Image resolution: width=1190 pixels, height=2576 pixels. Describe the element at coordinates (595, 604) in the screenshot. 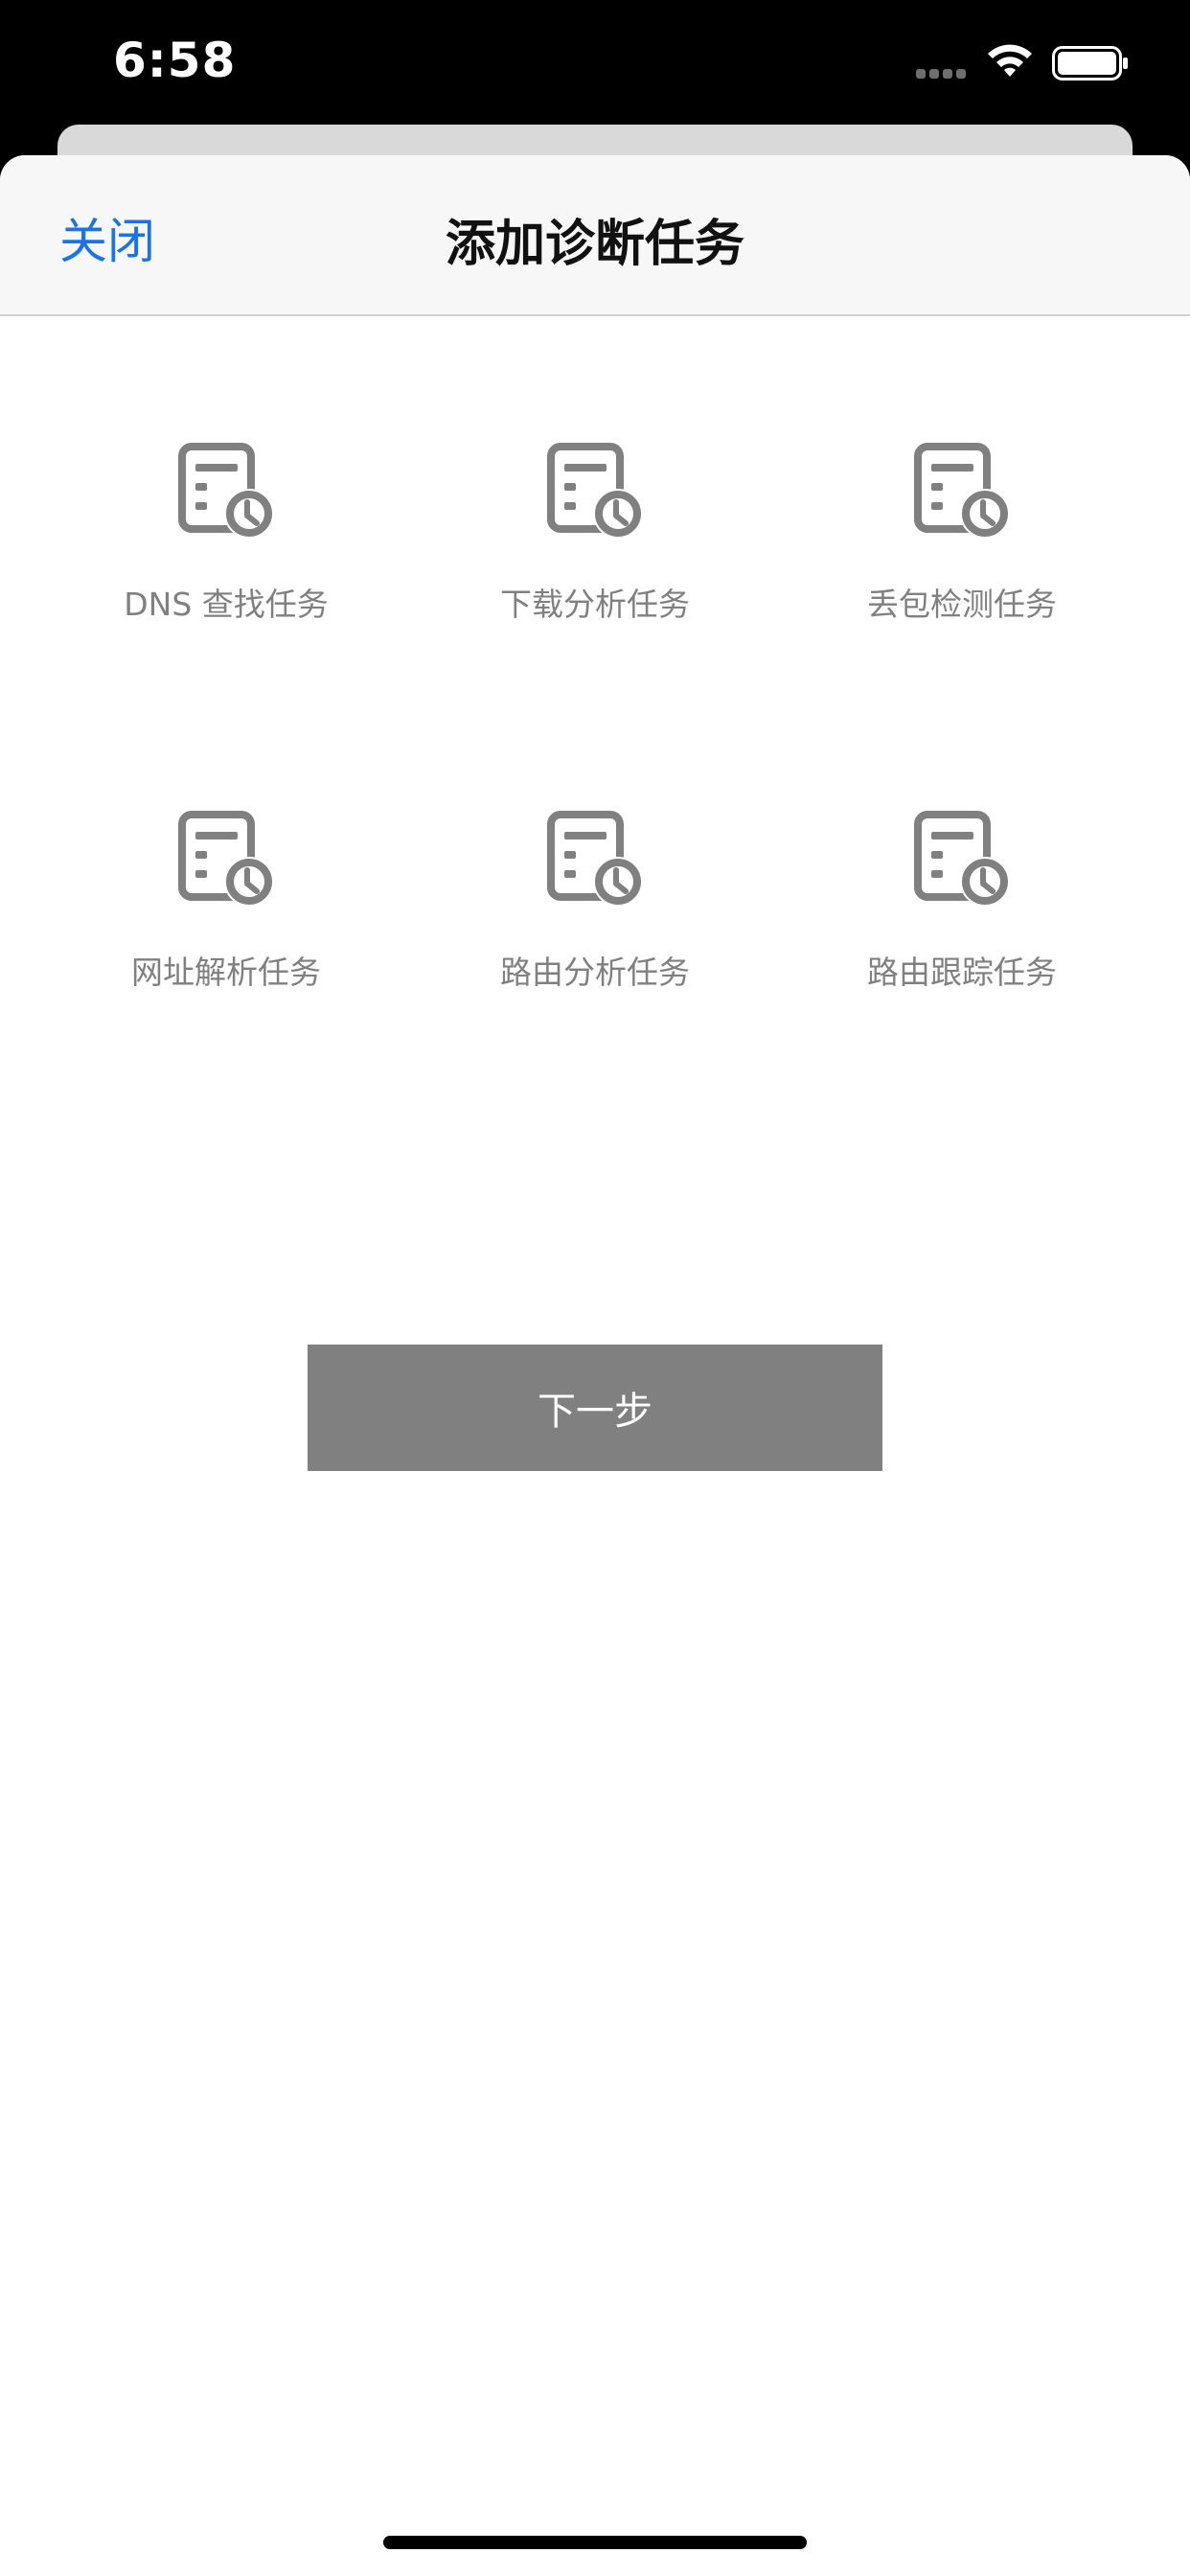

I see `task-label: 下载分析任务` at that location.